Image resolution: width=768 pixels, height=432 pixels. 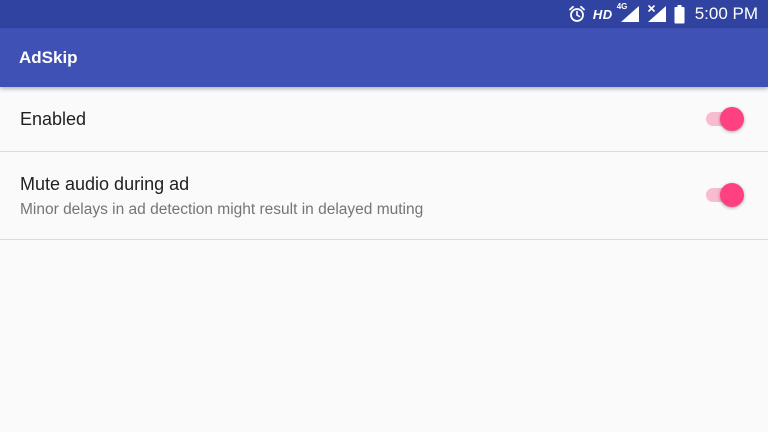 I want to click on hd-indicator: HD, so click(x=602, y=14).